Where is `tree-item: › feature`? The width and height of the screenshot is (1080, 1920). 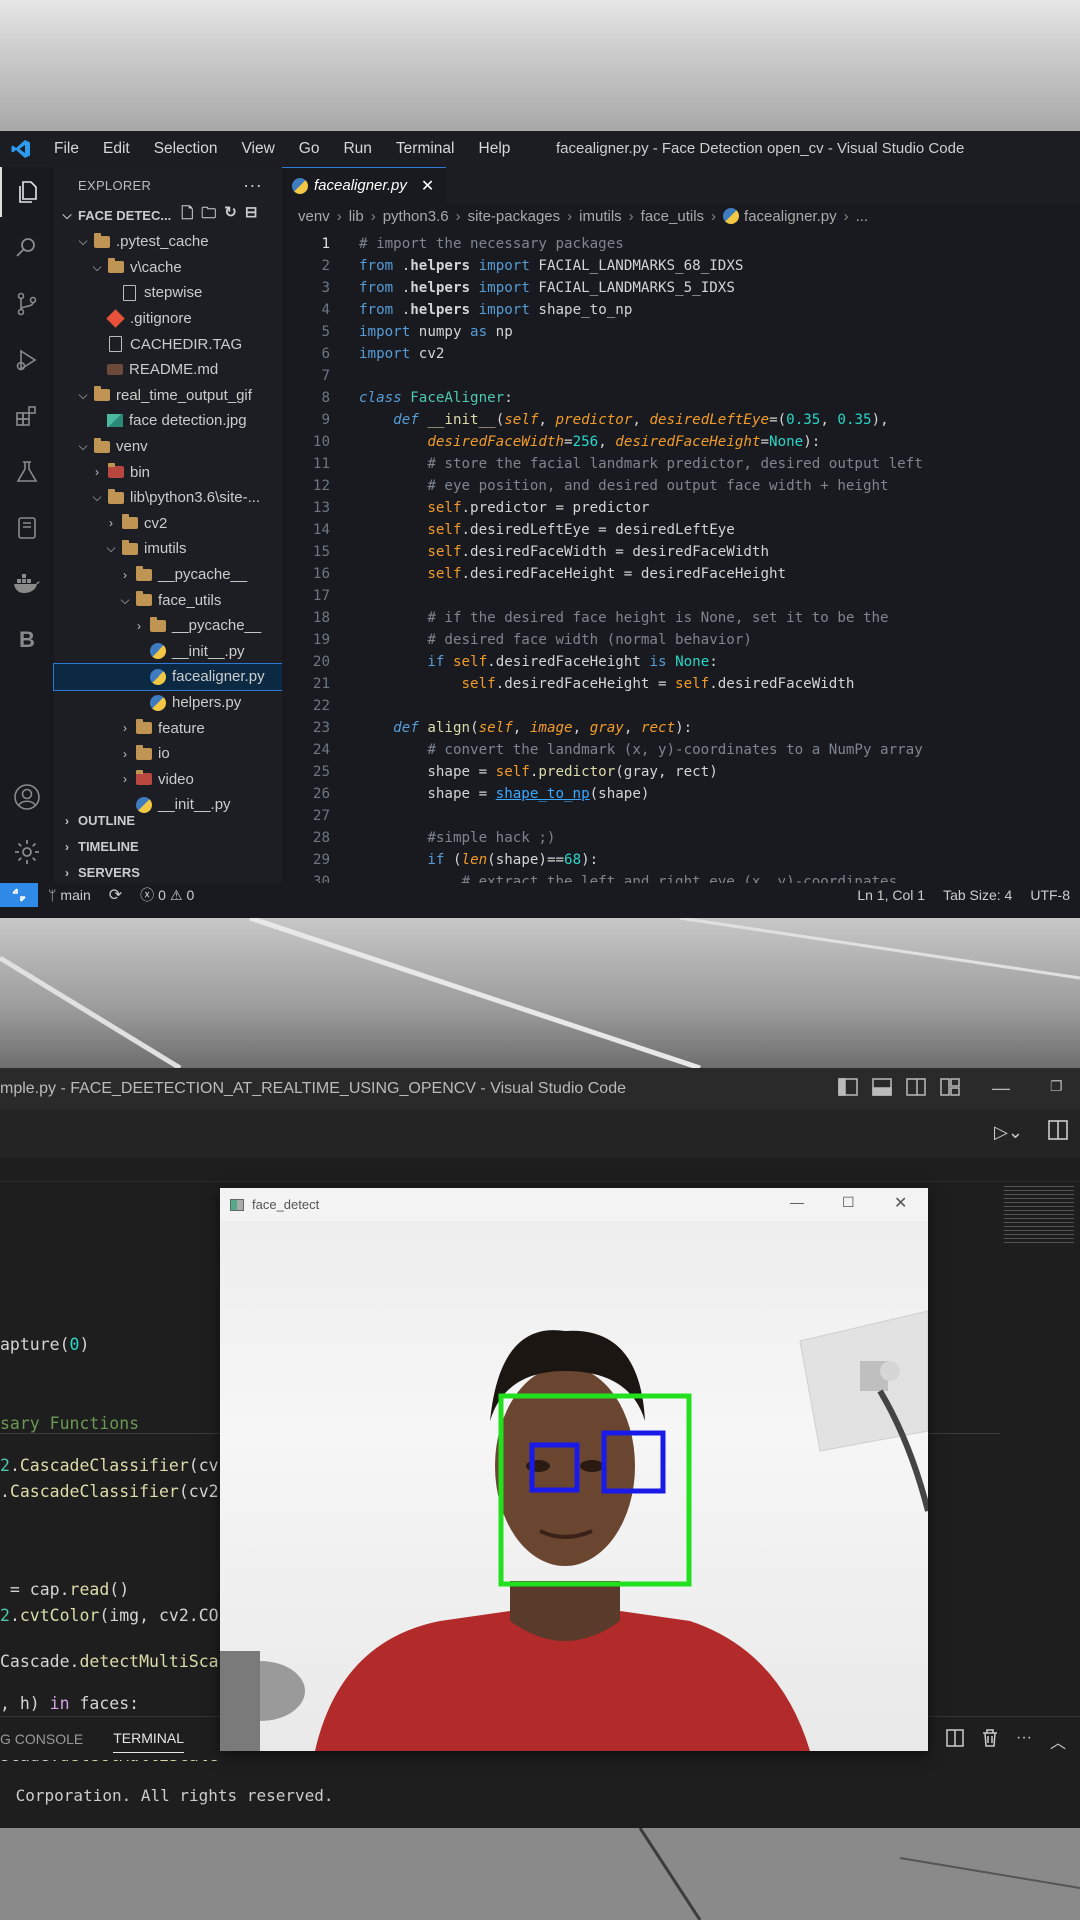 tree-item: › feature is located at coordinates (168, 728).